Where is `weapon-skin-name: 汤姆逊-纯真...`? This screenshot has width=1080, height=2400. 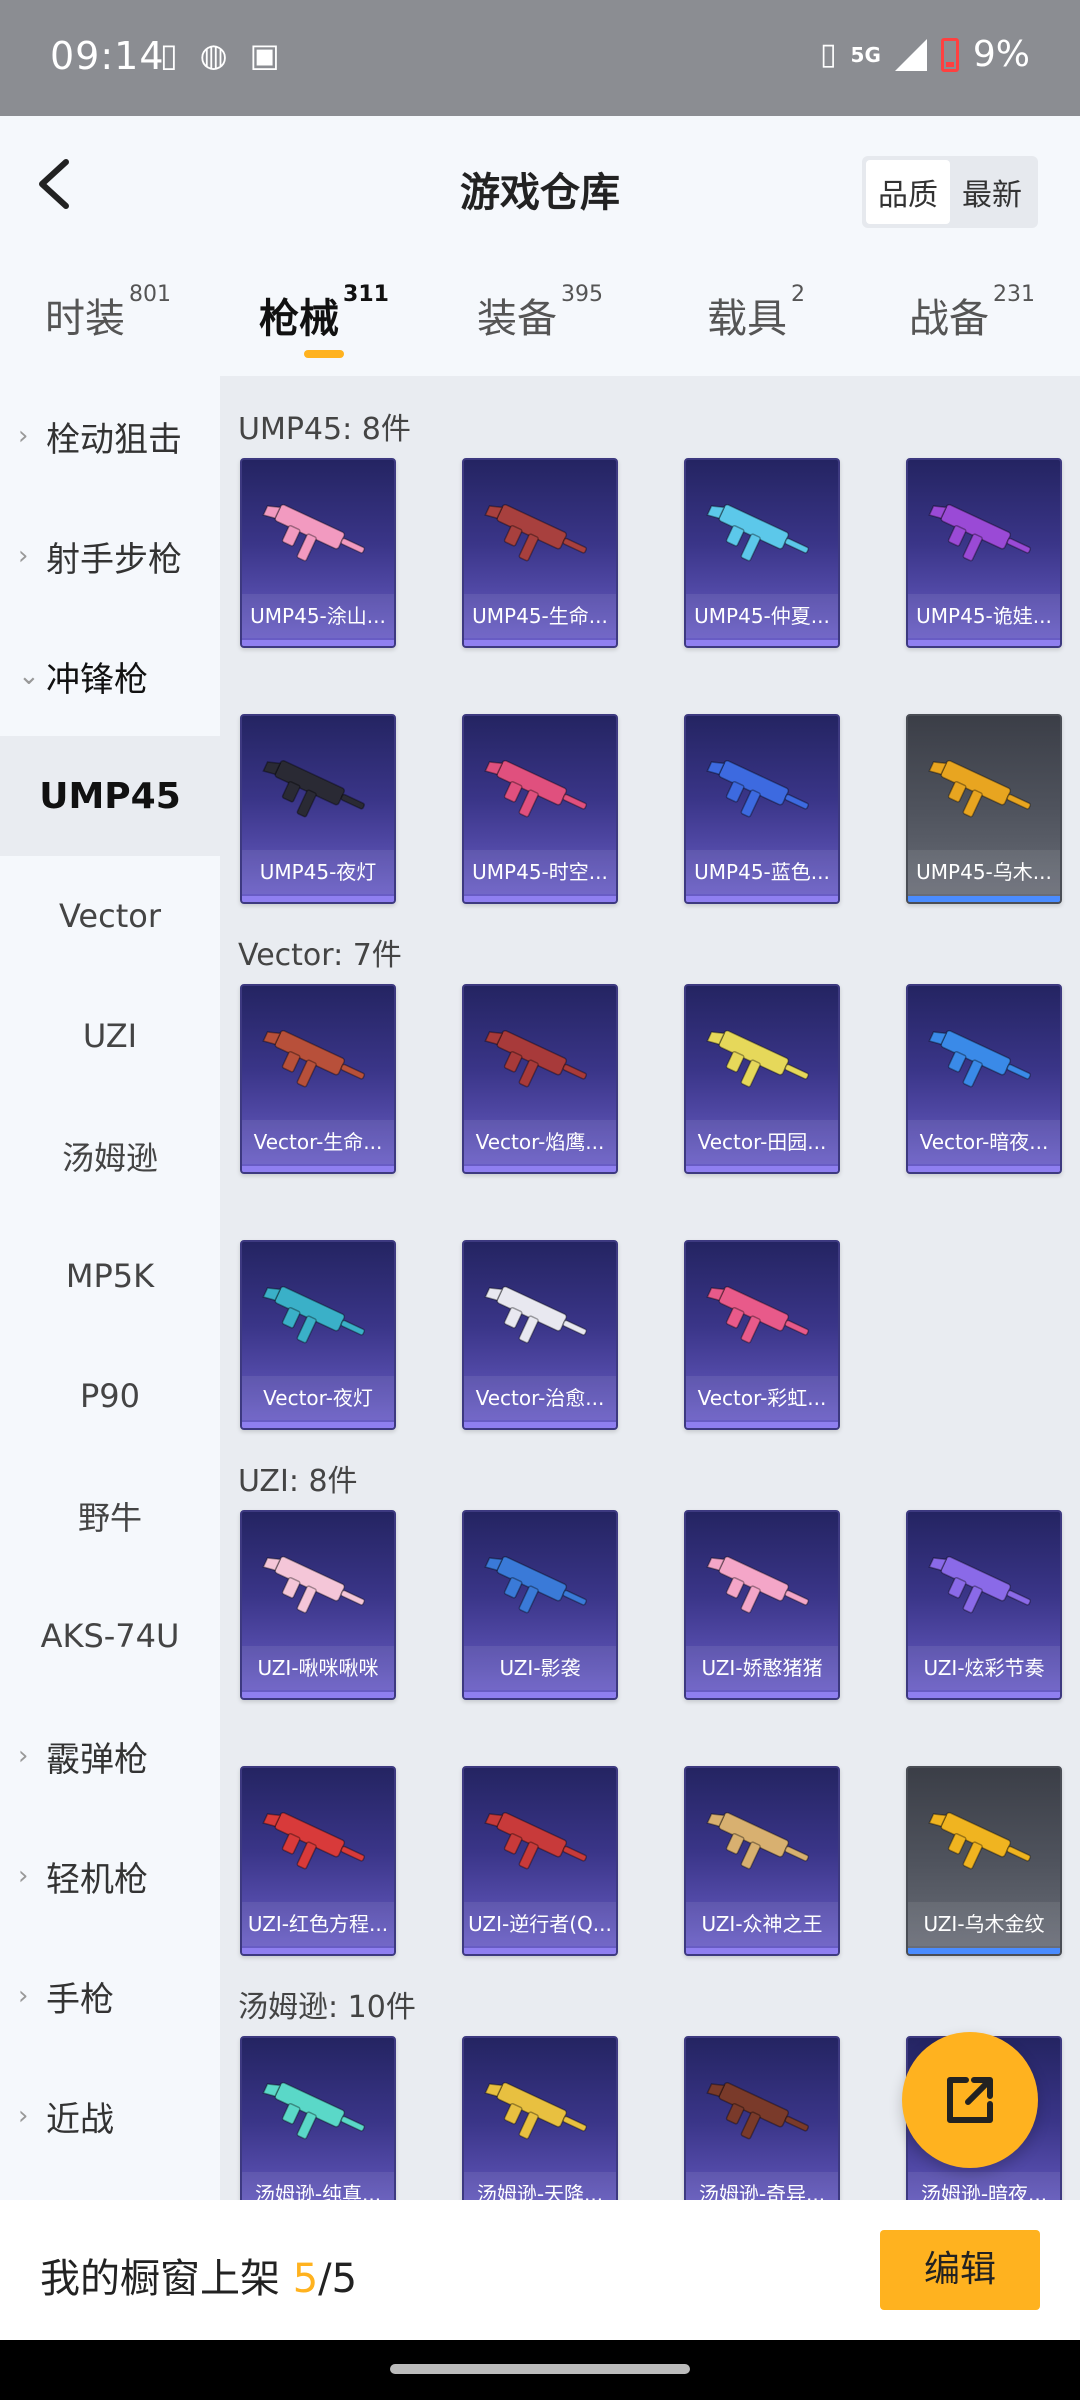
weapon-skin-name: 汤姆逊-纯真... is located at coordinates (318, 2186).